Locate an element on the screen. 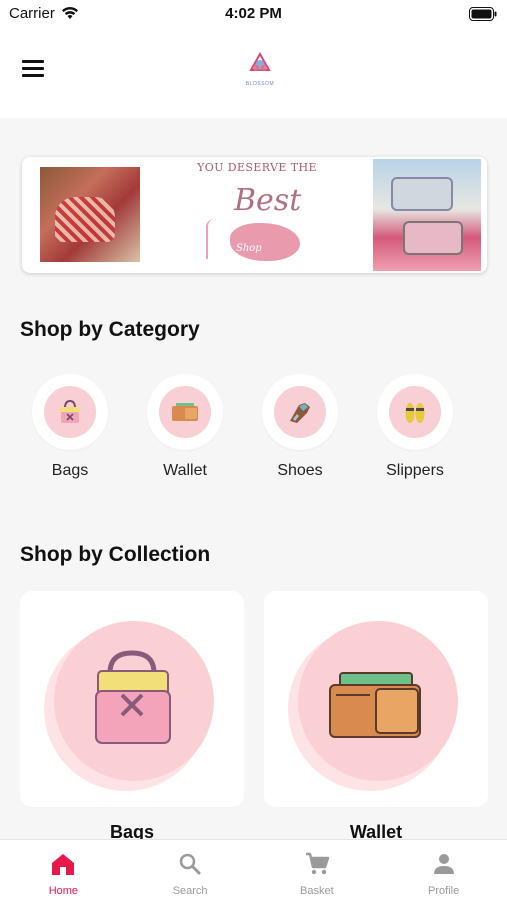 The height and width of the screenshot is (900, 507). banner-figure-illustration is located at coordinates (214, 239).